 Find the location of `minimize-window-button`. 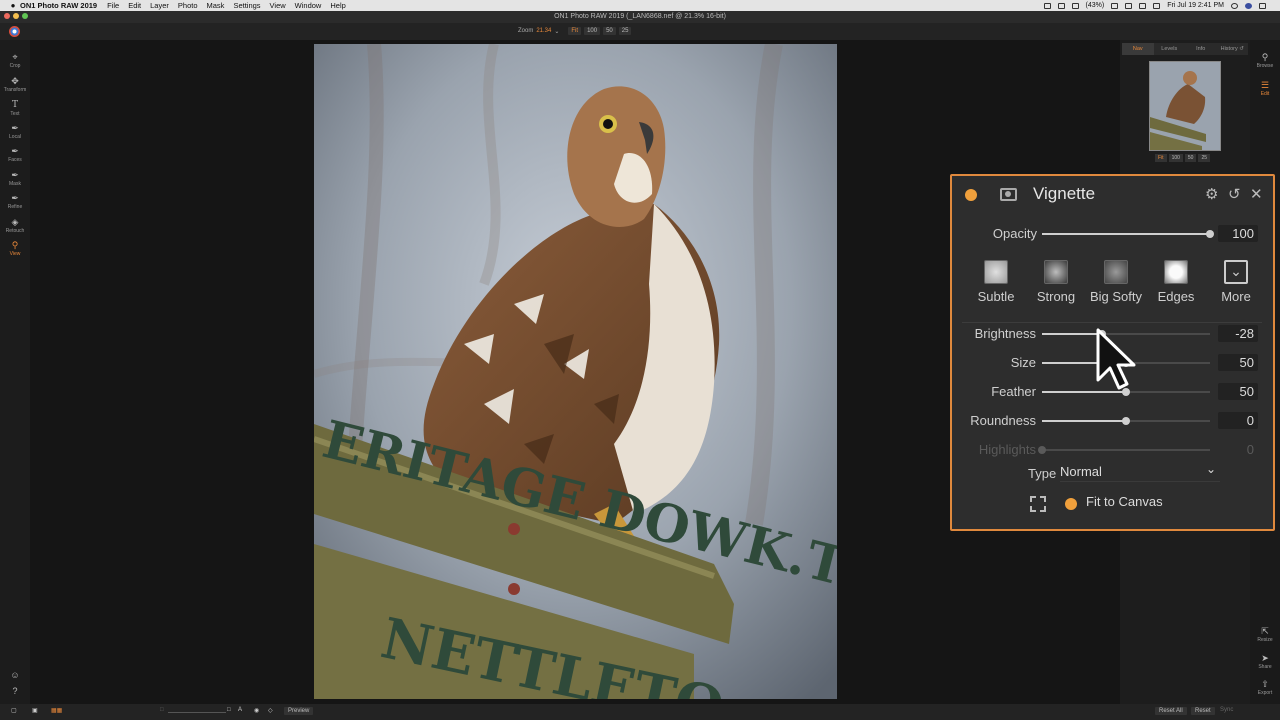

minimize-window-button is located at coordinates (16, 16).